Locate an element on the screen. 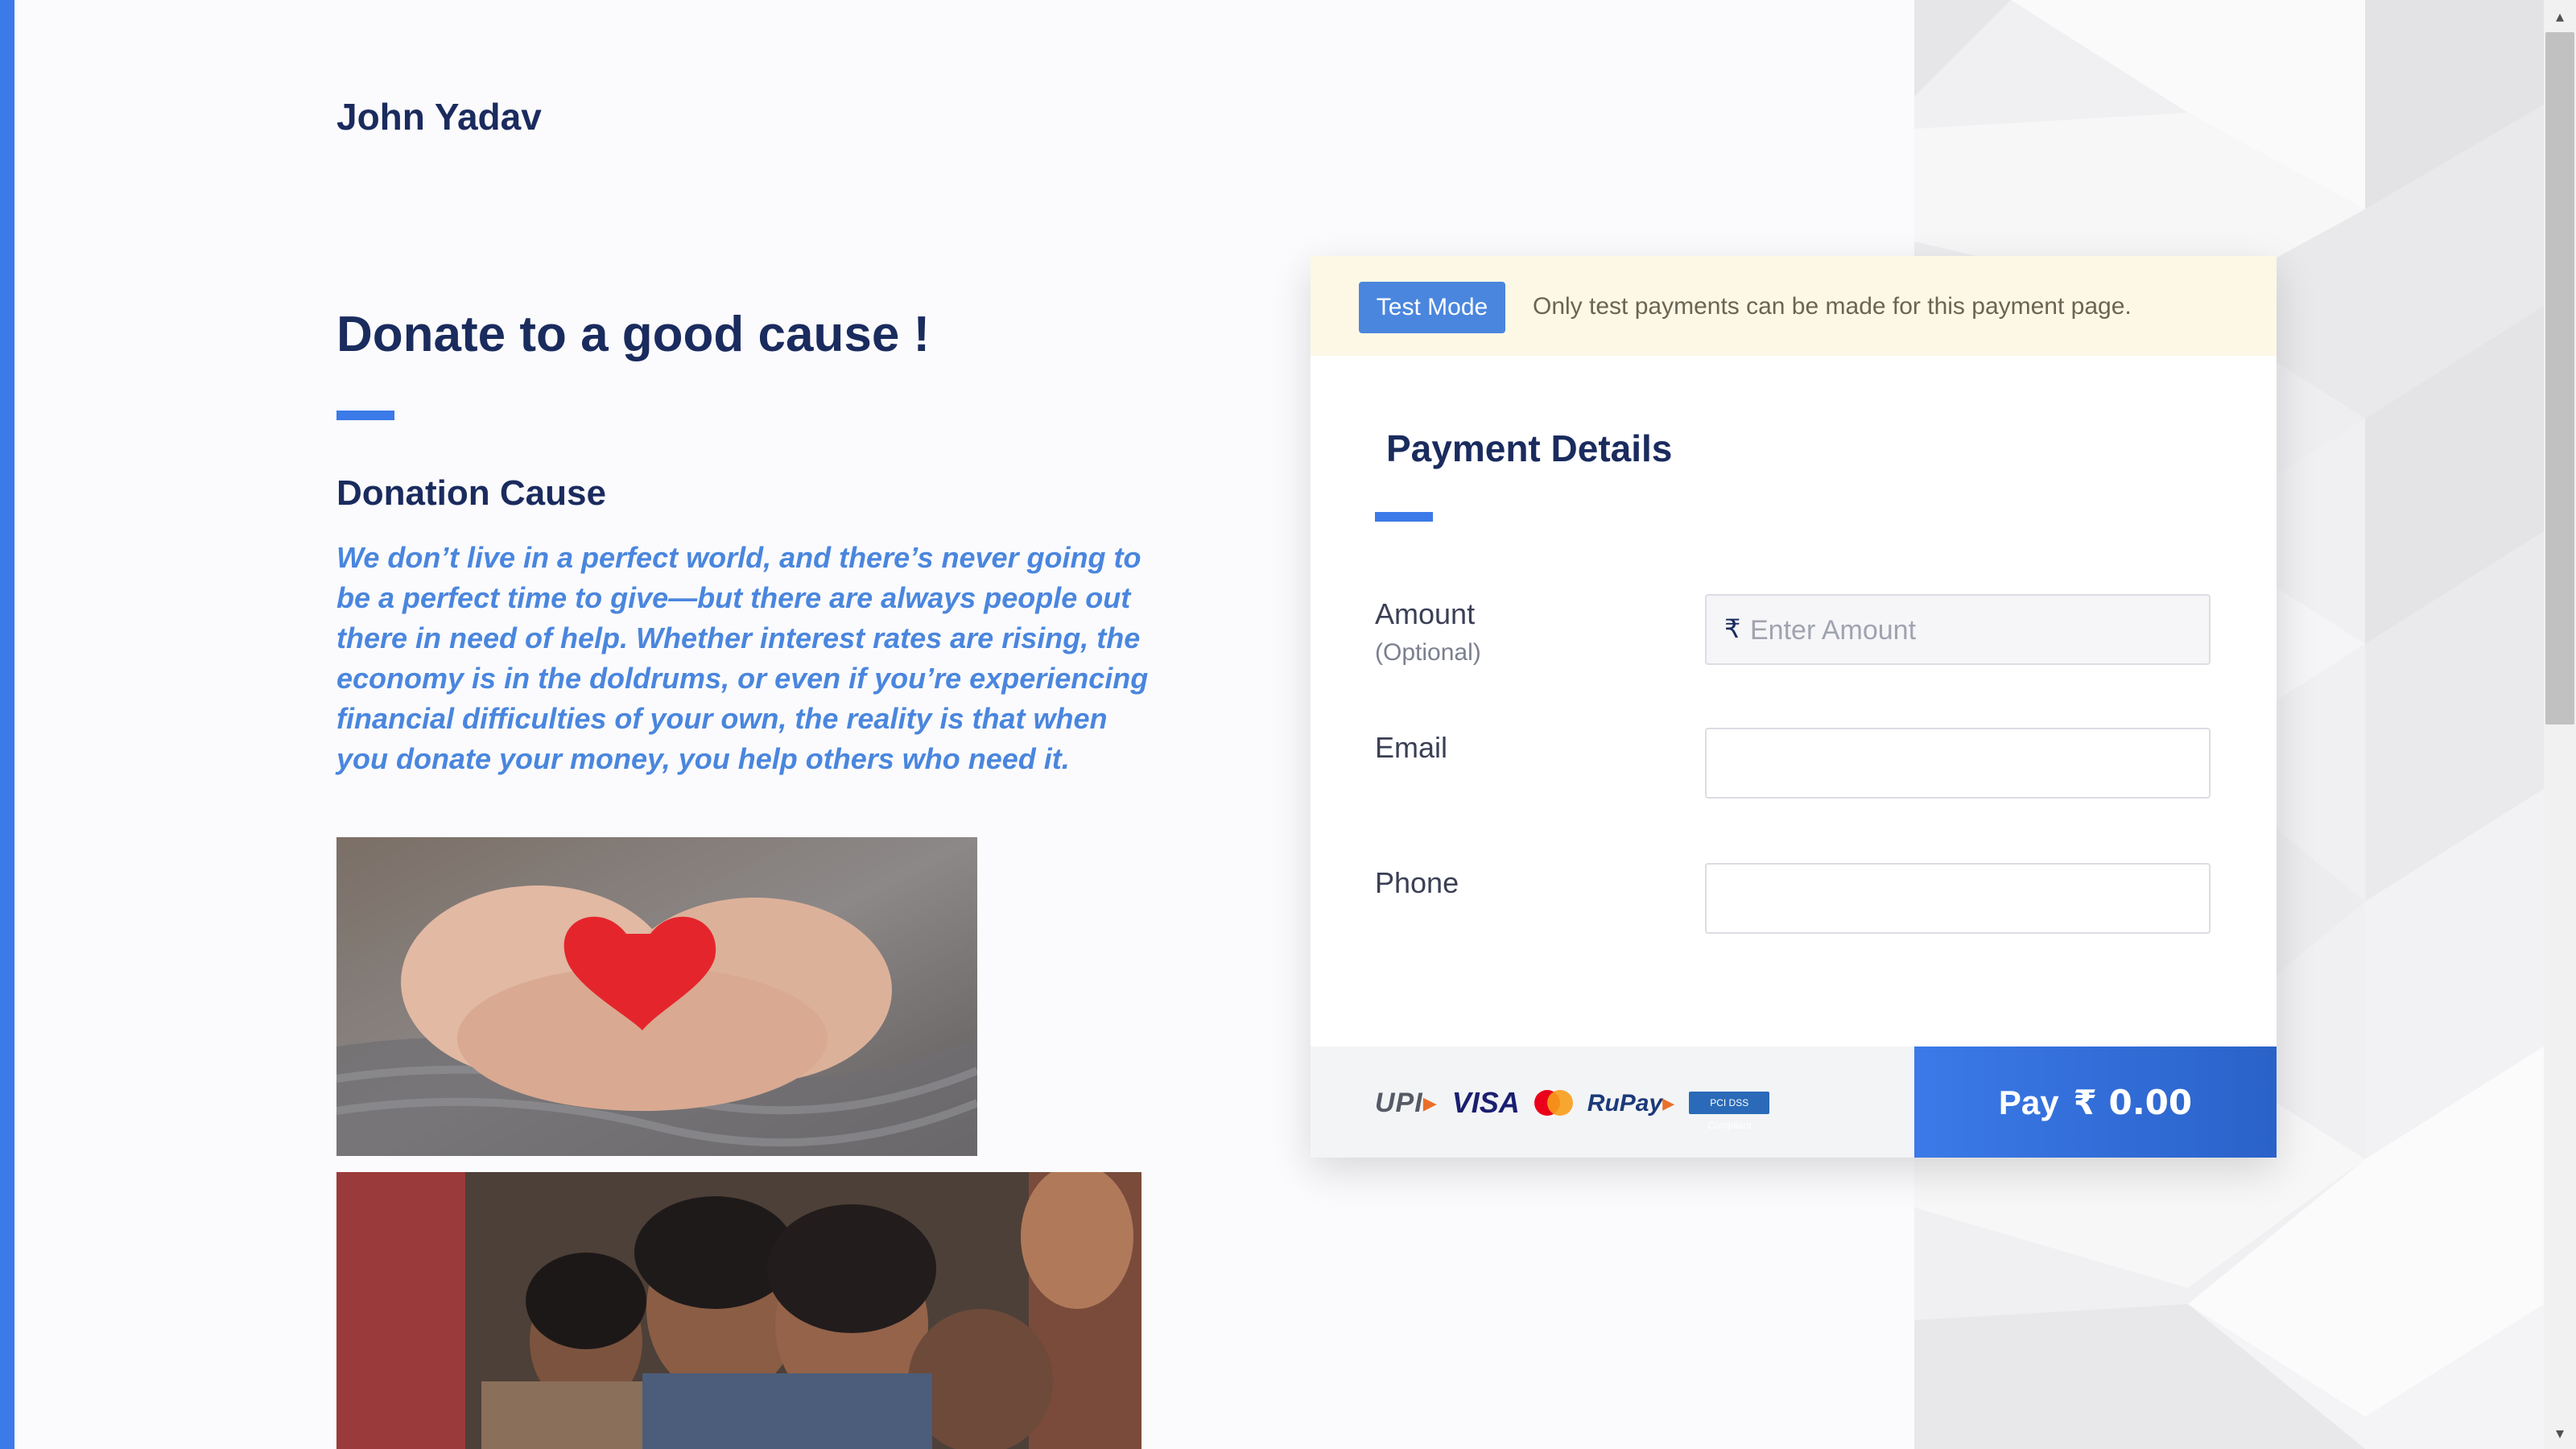  children-photo is located at coordinates (738, 1310).